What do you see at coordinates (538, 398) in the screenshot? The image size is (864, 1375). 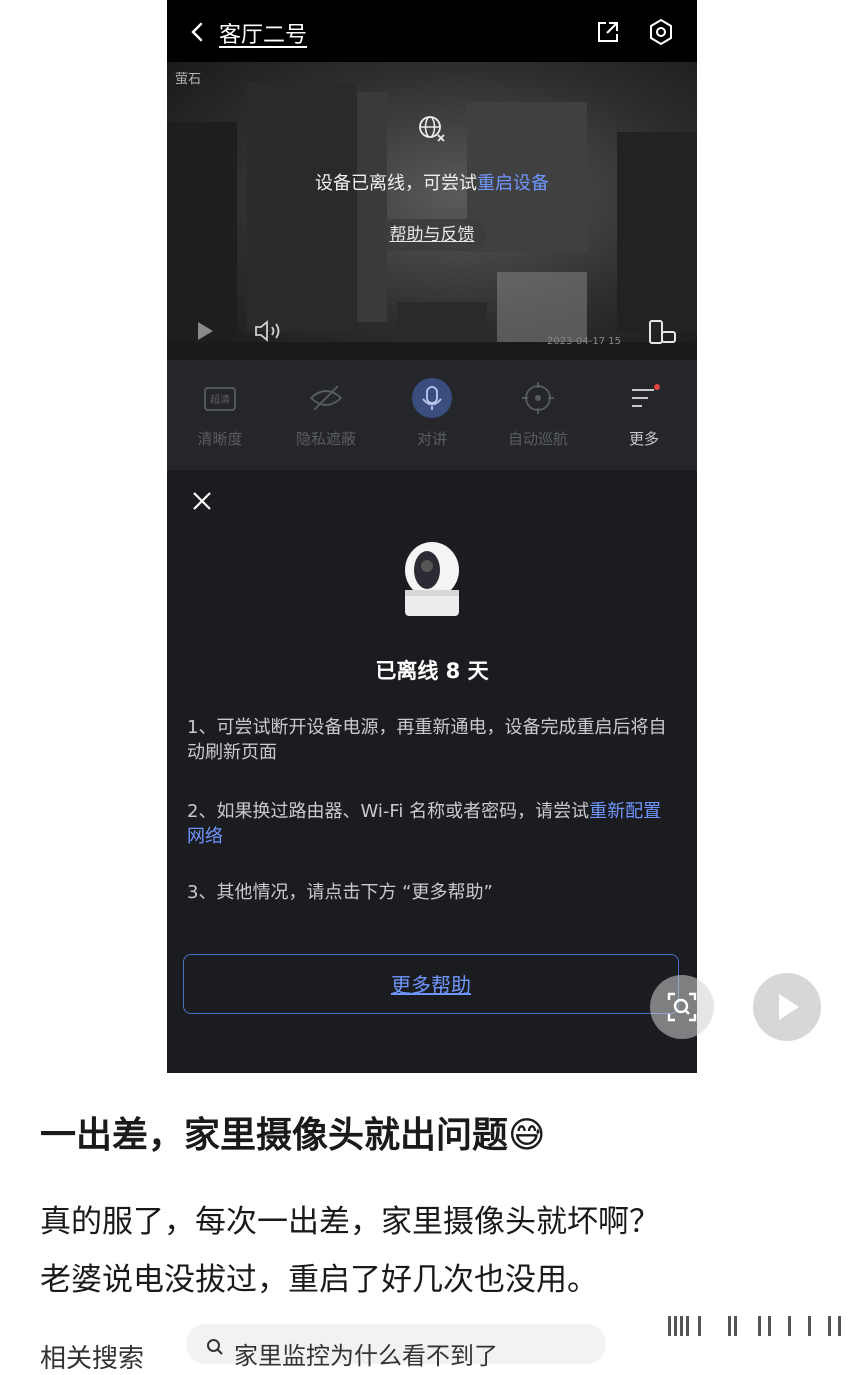 I see `crosshair-icon` at bounding box center [538, 398].